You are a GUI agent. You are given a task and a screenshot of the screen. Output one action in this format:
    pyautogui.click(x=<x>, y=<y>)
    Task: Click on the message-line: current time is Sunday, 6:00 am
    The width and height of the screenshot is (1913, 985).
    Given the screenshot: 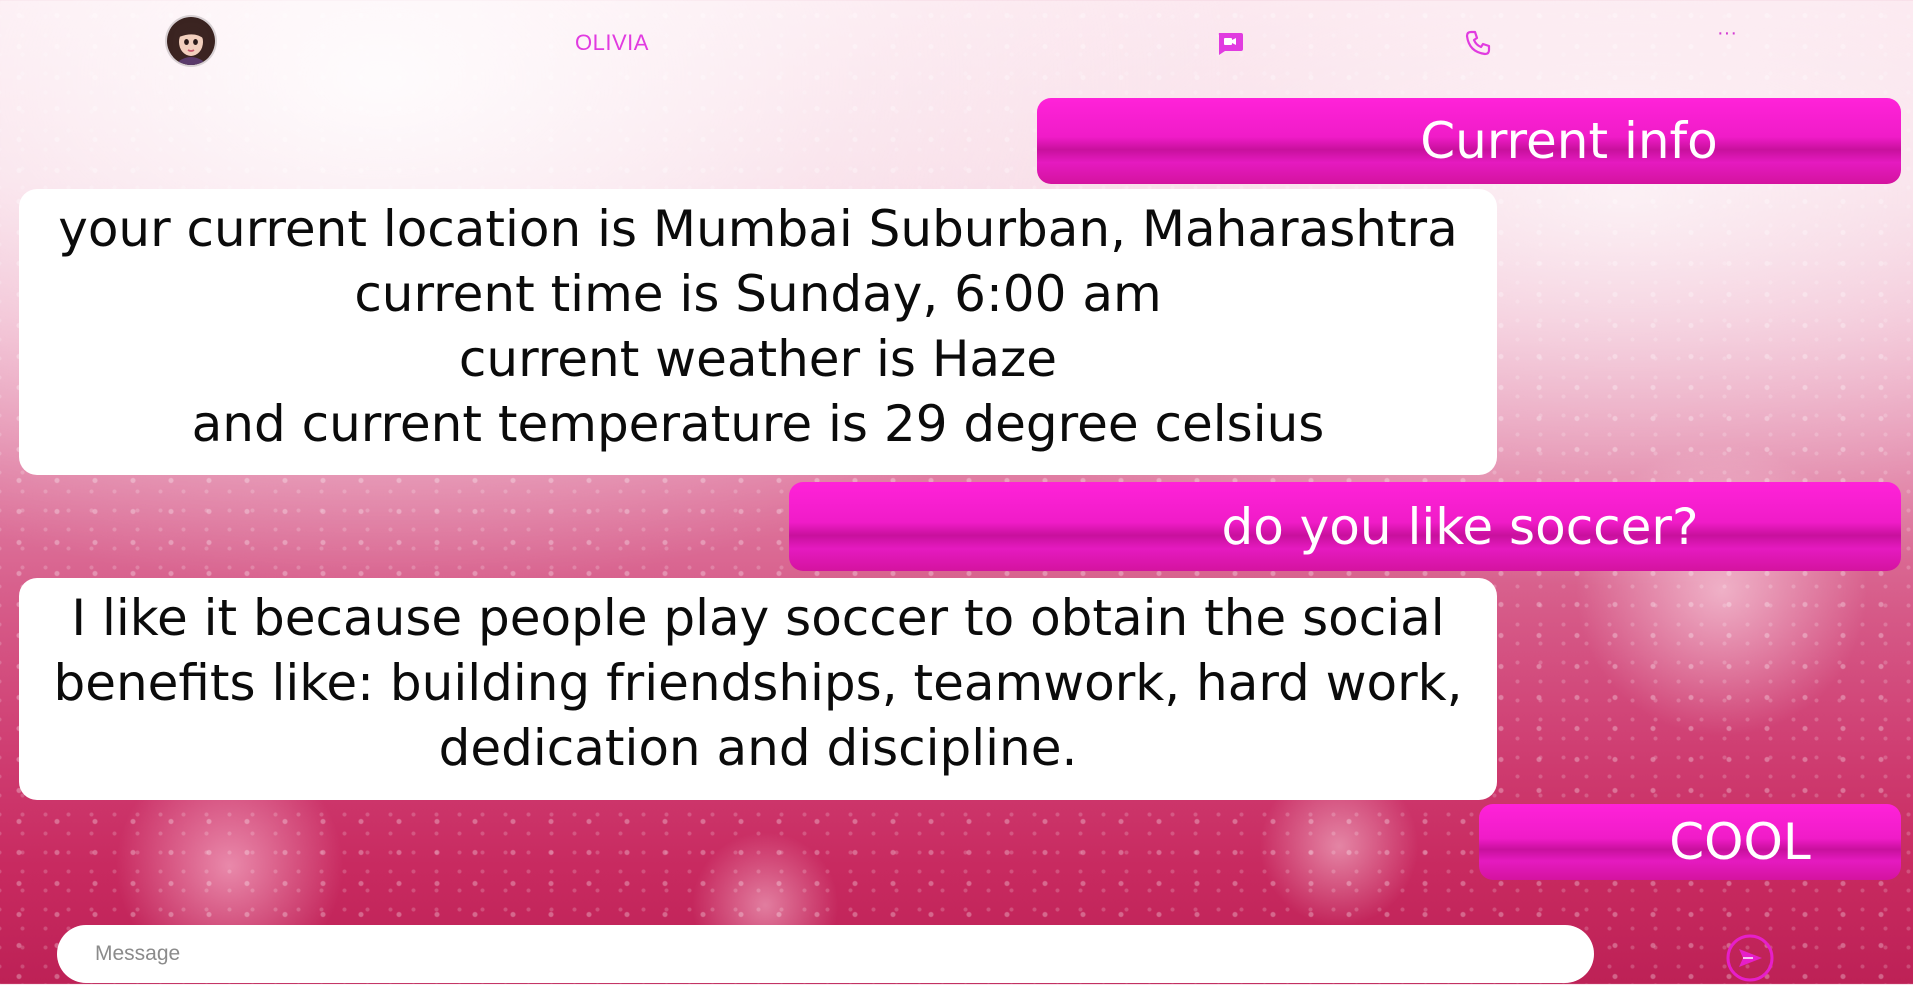 What is the action you would take?
    pyautogui.click(x=758, y=294)
    